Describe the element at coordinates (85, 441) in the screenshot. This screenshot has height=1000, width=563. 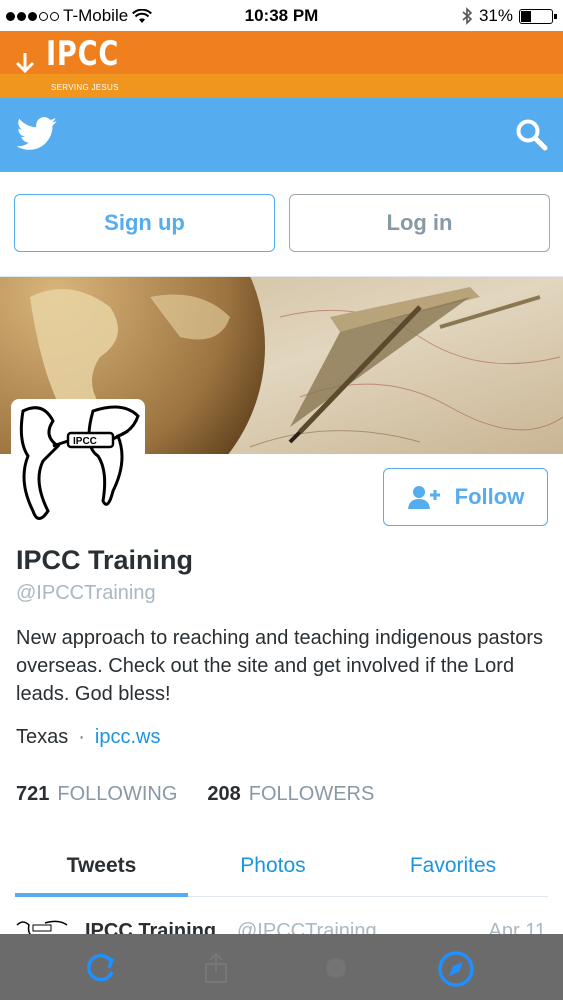
I see `svg-text: IPCC` at that location.